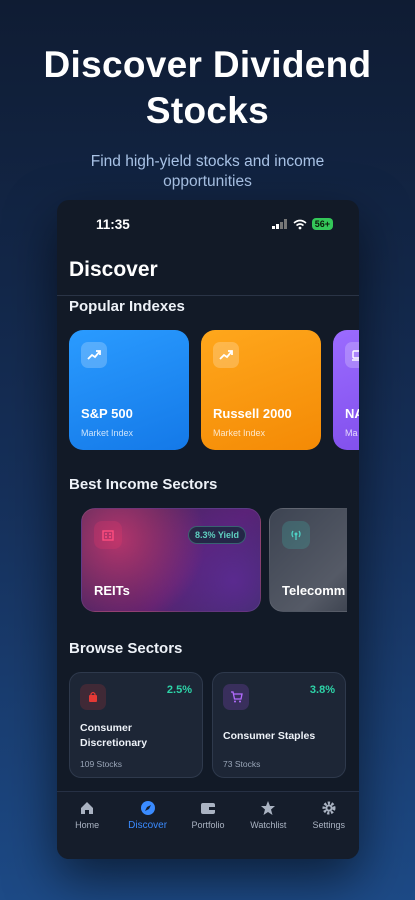  I want to click on promo-subtitle-line2: opportunities, so click(207, 181).